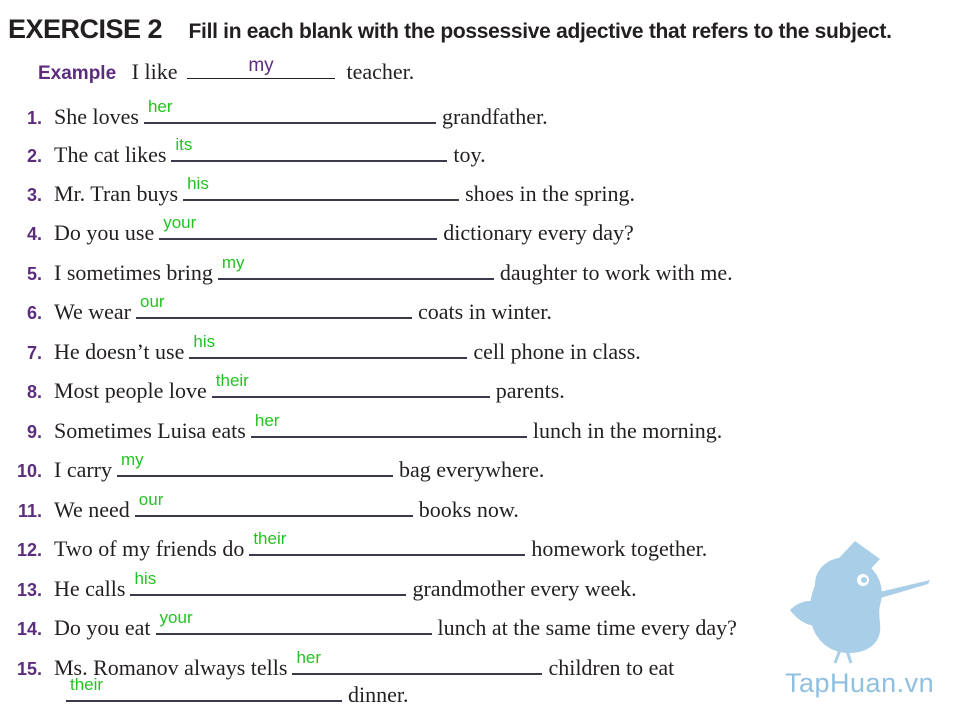 The image size is (960, 720). I want to click on exercise-item-15-continuation: their dinner., so click(237, 691).